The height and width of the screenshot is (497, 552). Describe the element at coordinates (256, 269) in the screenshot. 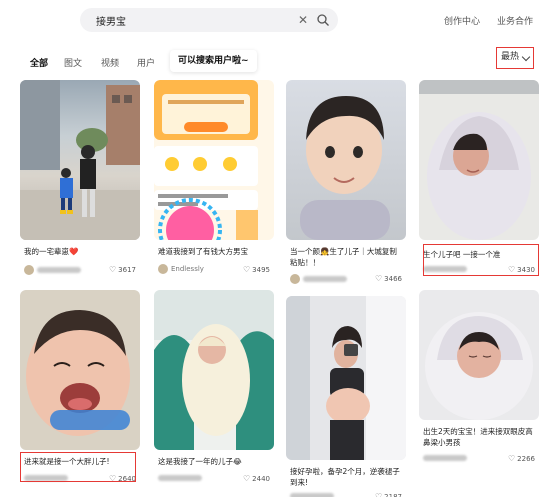

I see `like-count: ♡ 3495` at that location.